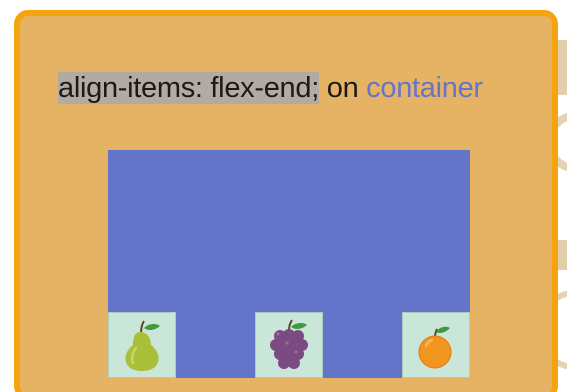 The height and width of the screenshot is (392, 567). I want to click on flex-item-orange, so click(436, 345).